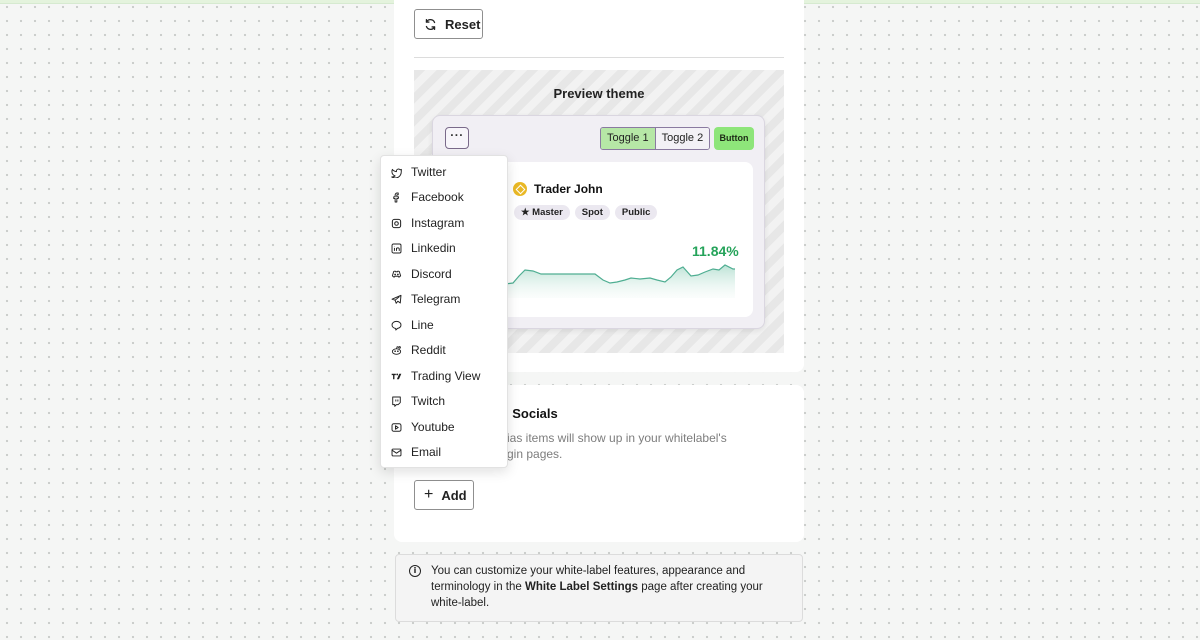 The image size is (1200, 640). I want to click on info-icon: i, so click(415, 571).